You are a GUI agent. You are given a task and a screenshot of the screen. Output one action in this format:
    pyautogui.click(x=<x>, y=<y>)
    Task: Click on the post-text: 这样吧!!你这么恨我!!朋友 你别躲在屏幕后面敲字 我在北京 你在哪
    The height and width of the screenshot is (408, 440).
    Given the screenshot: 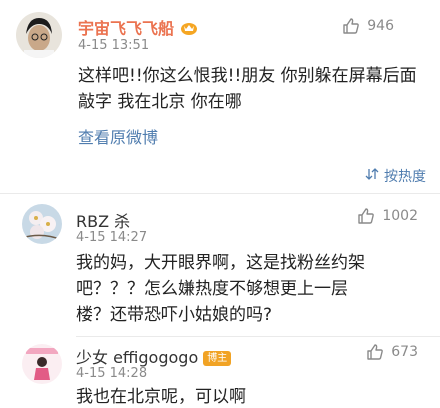 What is the action you would take?
    pyautogui.click(x=247, y=89)
    